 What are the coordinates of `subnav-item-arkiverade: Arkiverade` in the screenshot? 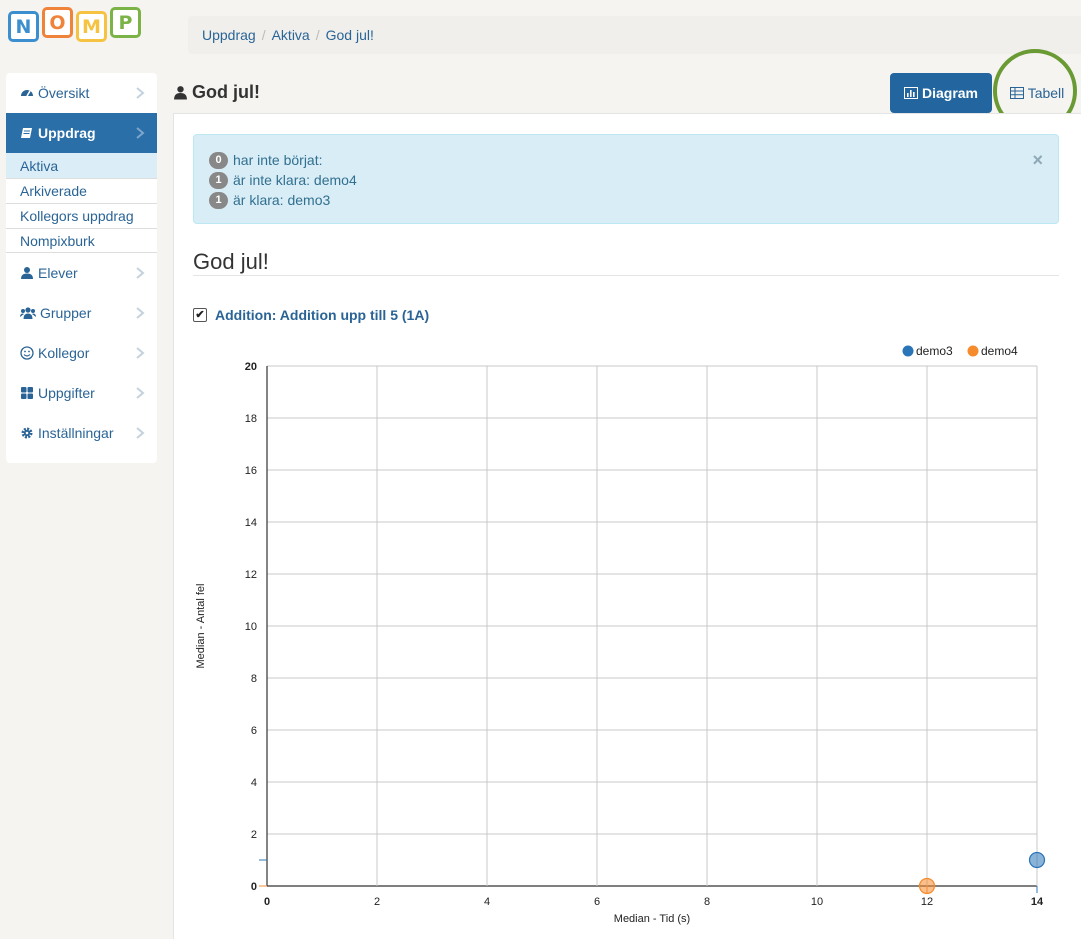 It's located at (81, 190).